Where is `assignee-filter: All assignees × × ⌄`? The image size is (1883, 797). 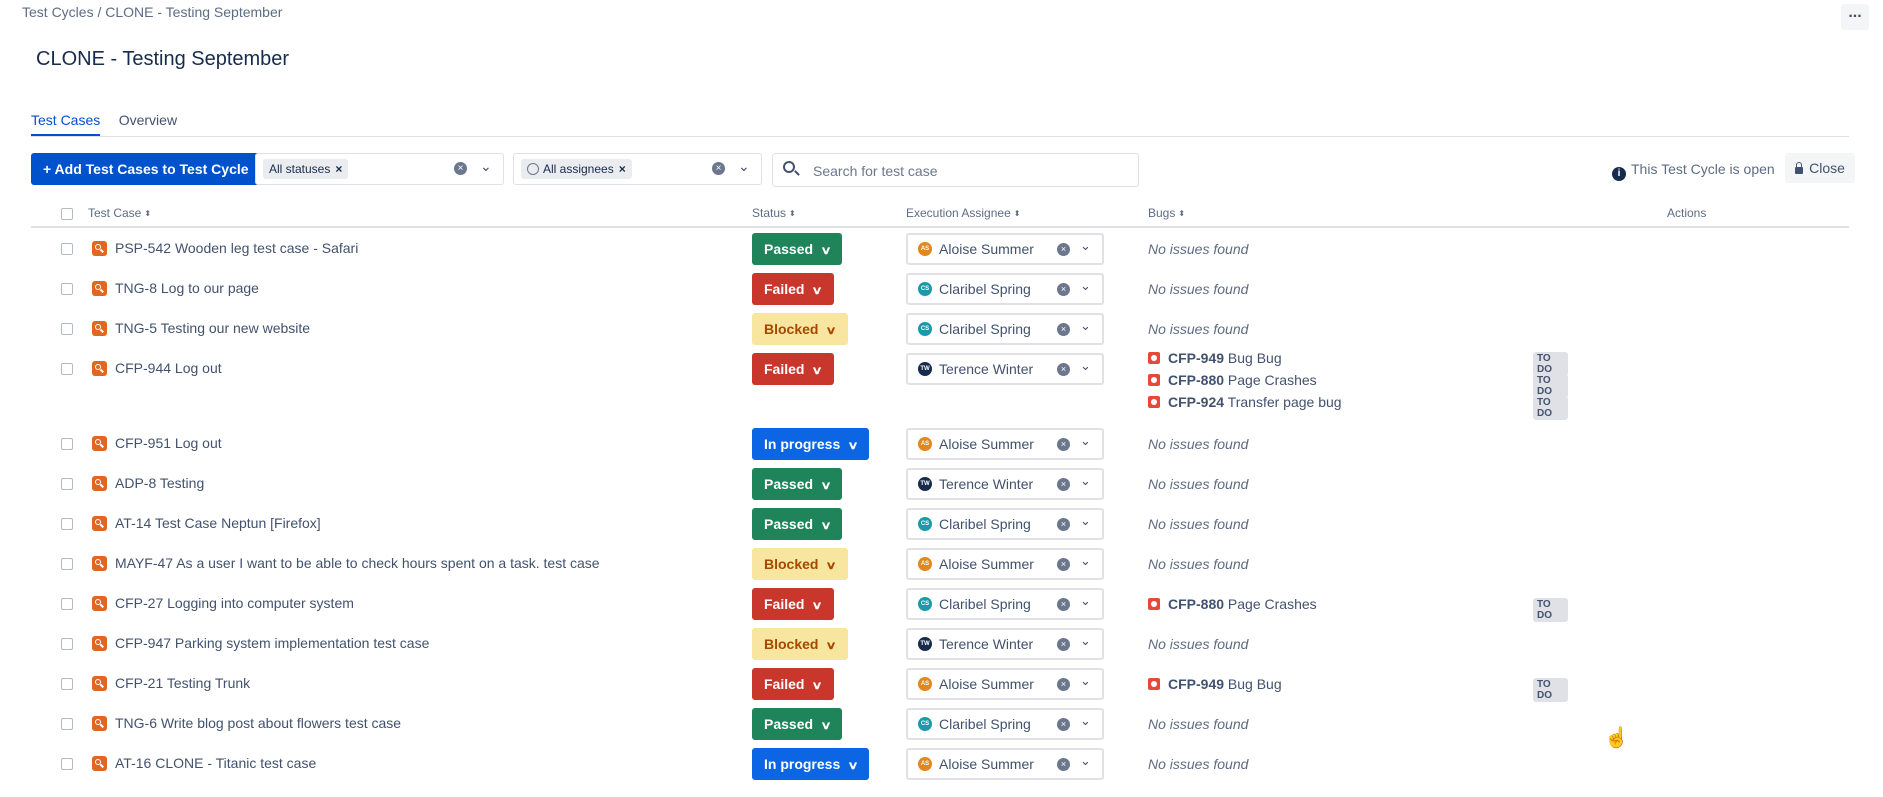 assignee-filter: All assignees × × ⌄ is located at coordinates (637, 169).